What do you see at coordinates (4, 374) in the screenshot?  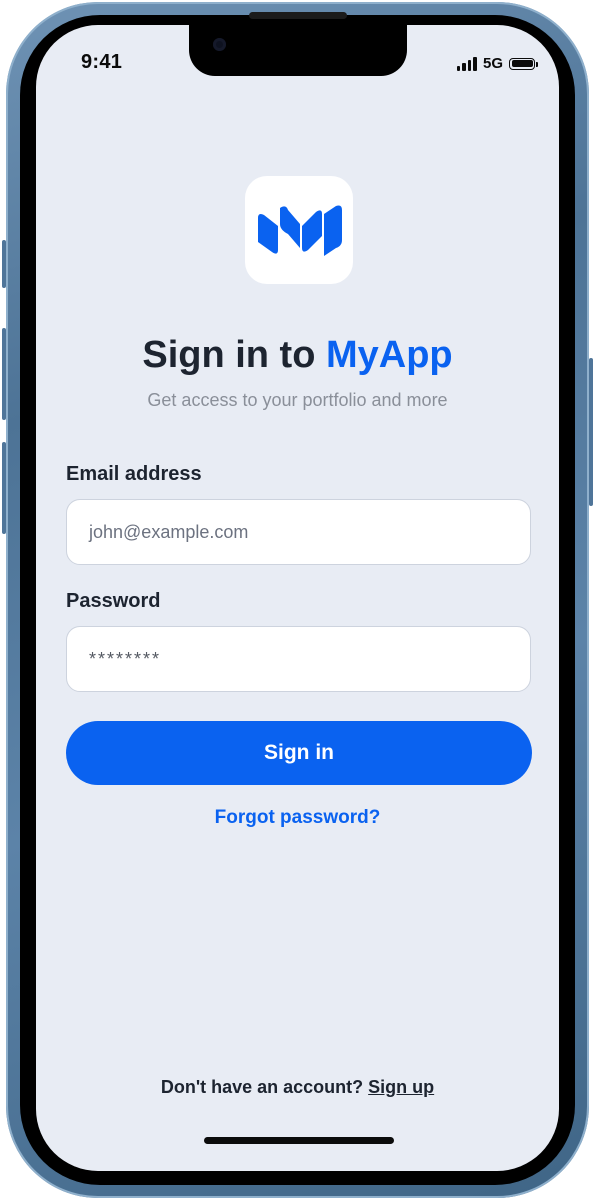 I see `volume-up-button` at bounding box center [4, 374].